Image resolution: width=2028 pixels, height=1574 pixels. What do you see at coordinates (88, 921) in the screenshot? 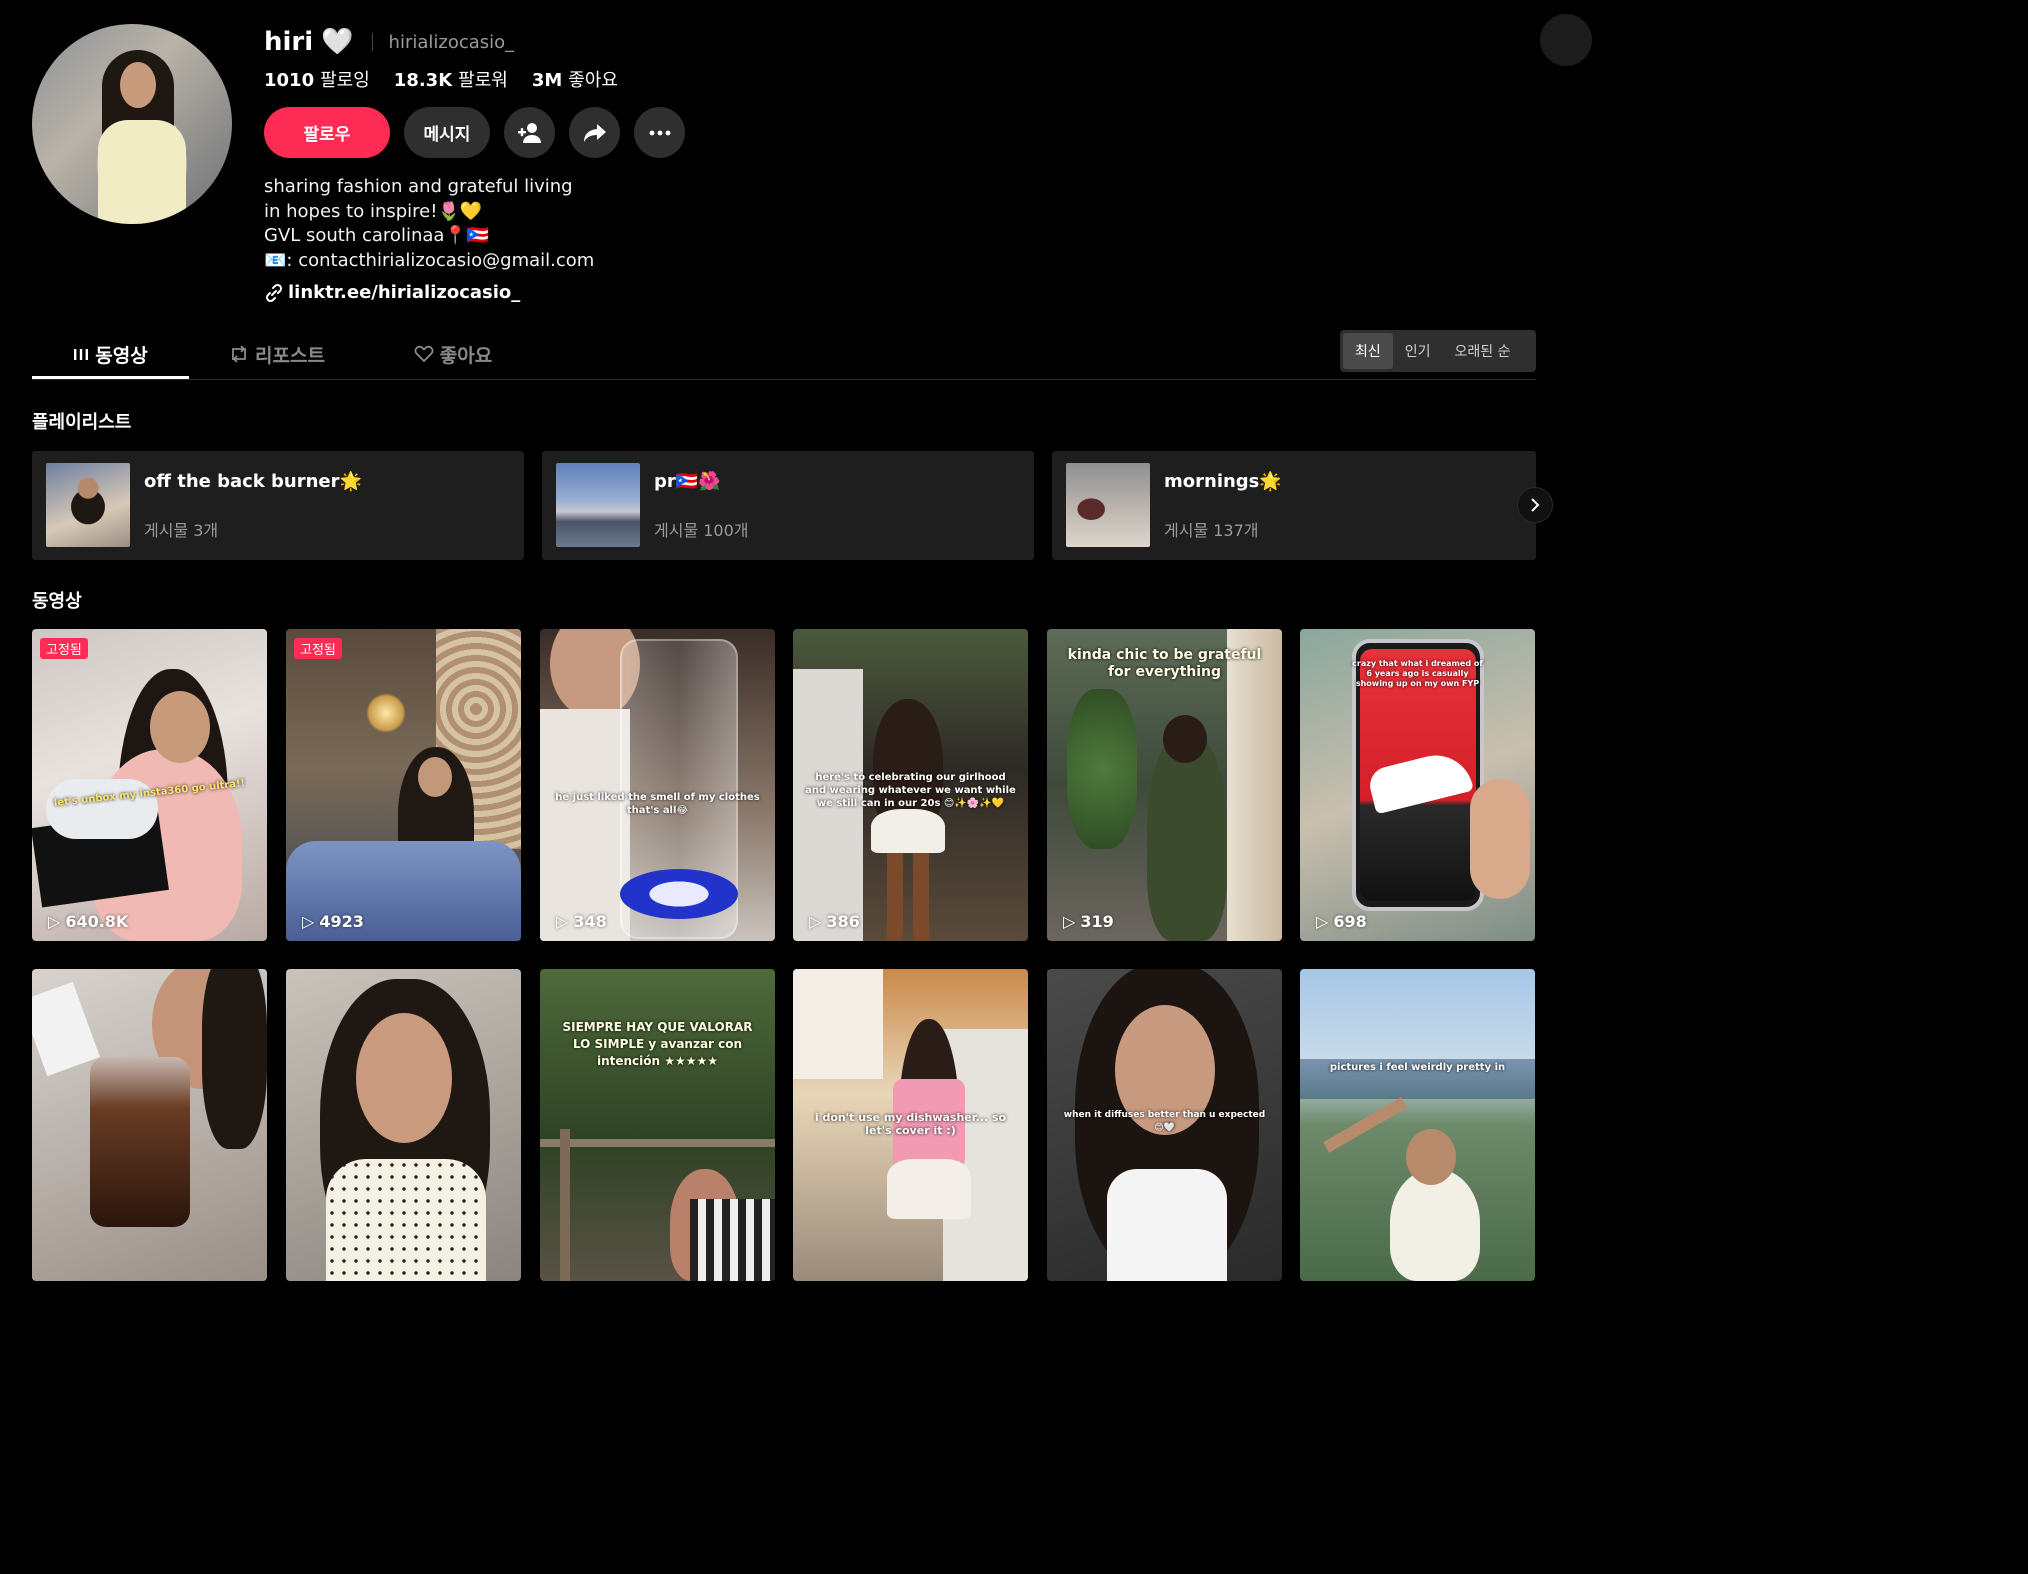
I see `view-count: ▷ 640.8K` at bounding box center [88, 921].